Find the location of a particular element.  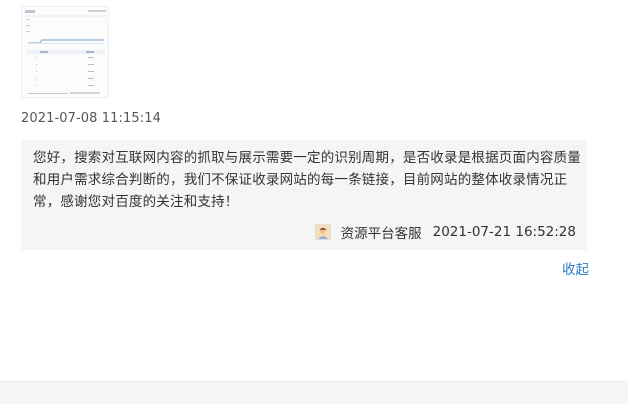

reply-time: 2021-07-21 16:52:28 is located at coordinates (504, 232).